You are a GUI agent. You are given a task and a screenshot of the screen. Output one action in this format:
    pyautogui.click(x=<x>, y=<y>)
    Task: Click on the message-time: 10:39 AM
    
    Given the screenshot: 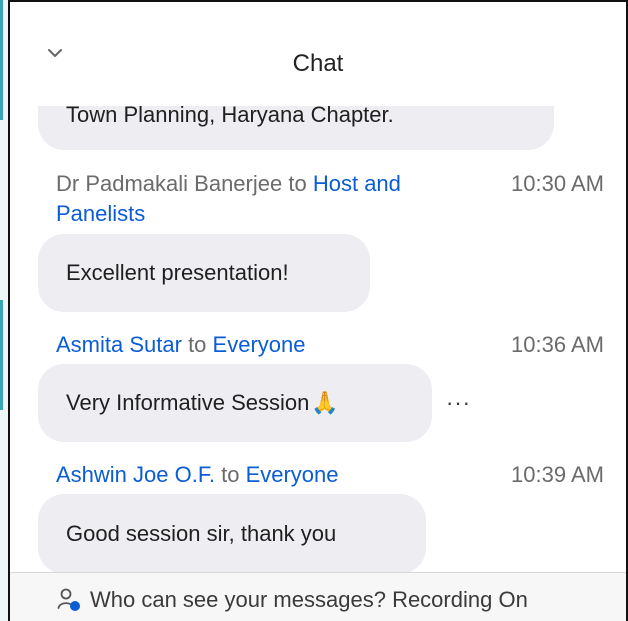 What is the action you would take?
    pyautogui.click(x=557, y=474)
    